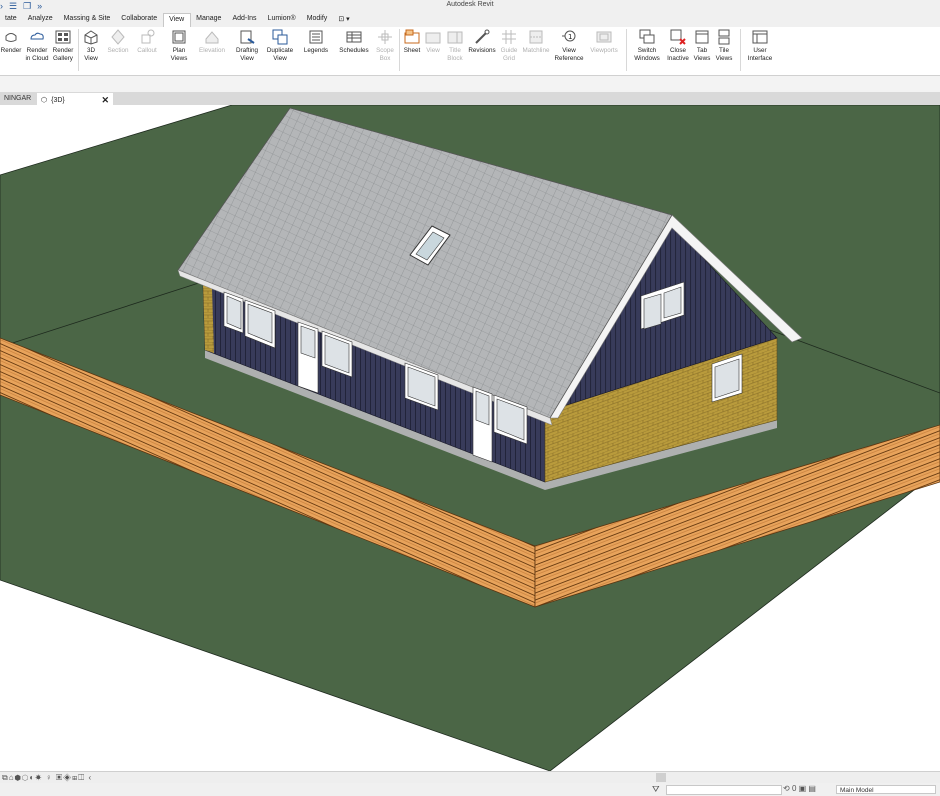  Describe the element at coordinates (44, 100) in the screenshot. I see `cube-icon: ⬡` at that location.